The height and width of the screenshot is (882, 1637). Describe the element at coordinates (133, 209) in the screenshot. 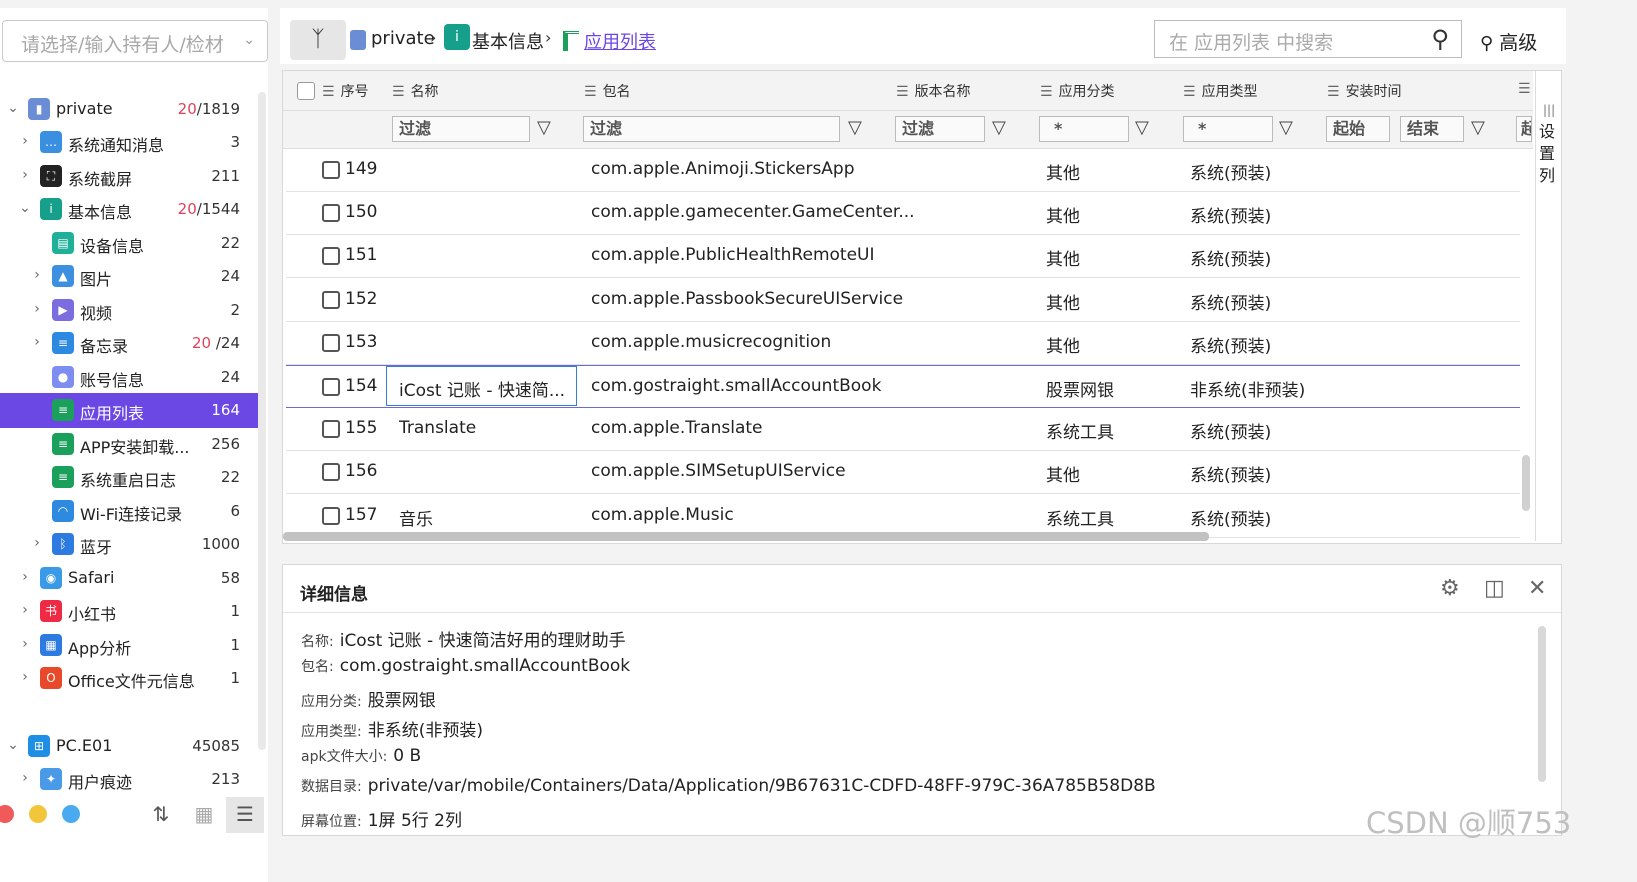

I see `sidebar-item: ⌄ i 基本信息 20/1544` at that location.